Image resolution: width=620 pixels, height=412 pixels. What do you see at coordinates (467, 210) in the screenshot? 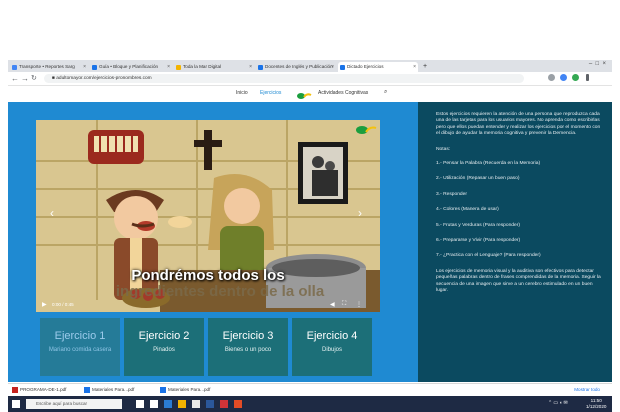
I see `note-item: 4.- Colores (Manera de usar)` at bounding box center [467, 210].